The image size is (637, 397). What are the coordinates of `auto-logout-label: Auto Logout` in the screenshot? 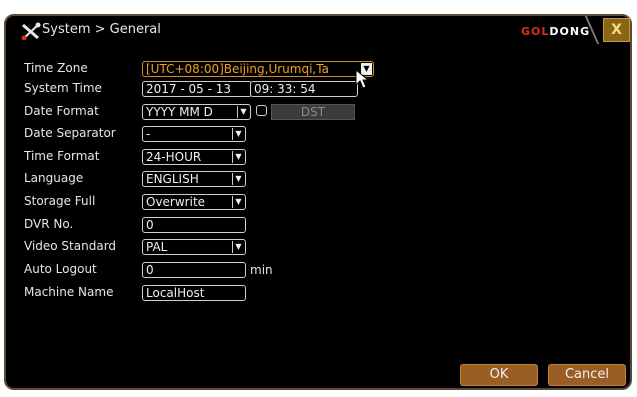 It's located at (60, 269).